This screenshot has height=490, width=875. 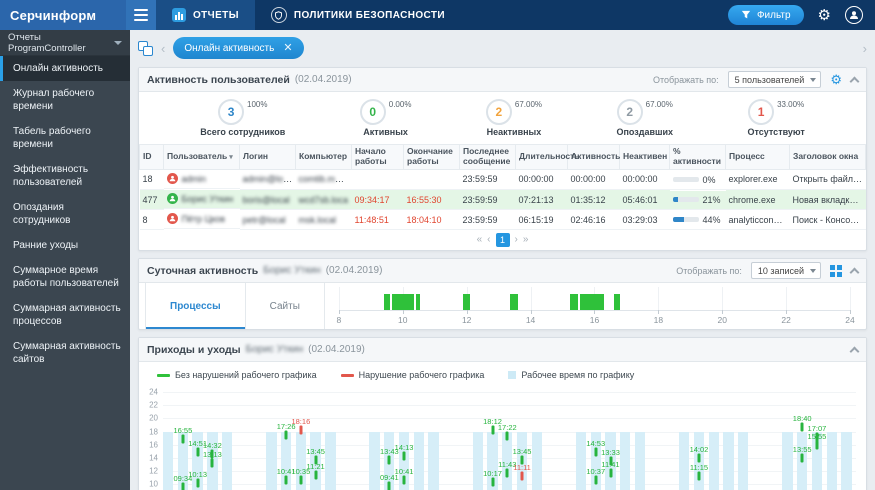 What do you see at coordinates (824, 15) in the screenshot?
I see `settings-gear-icon: ⚙` at bounding box center [824, 15].